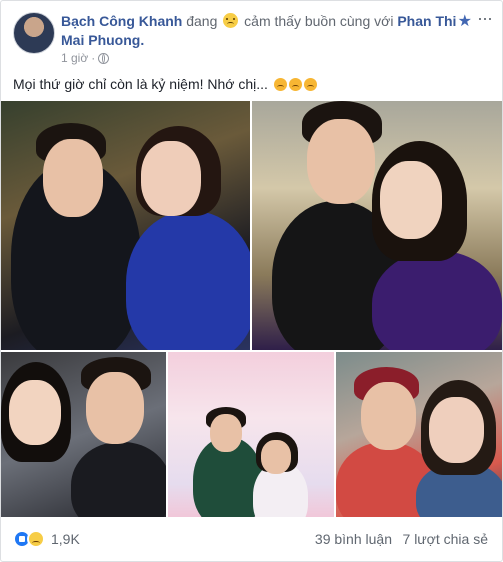 The image size is (503, 562). Describe the element at coordinates (74, 58) in the screenshot. I see `post-timestamp: 1 giờ` at that location.